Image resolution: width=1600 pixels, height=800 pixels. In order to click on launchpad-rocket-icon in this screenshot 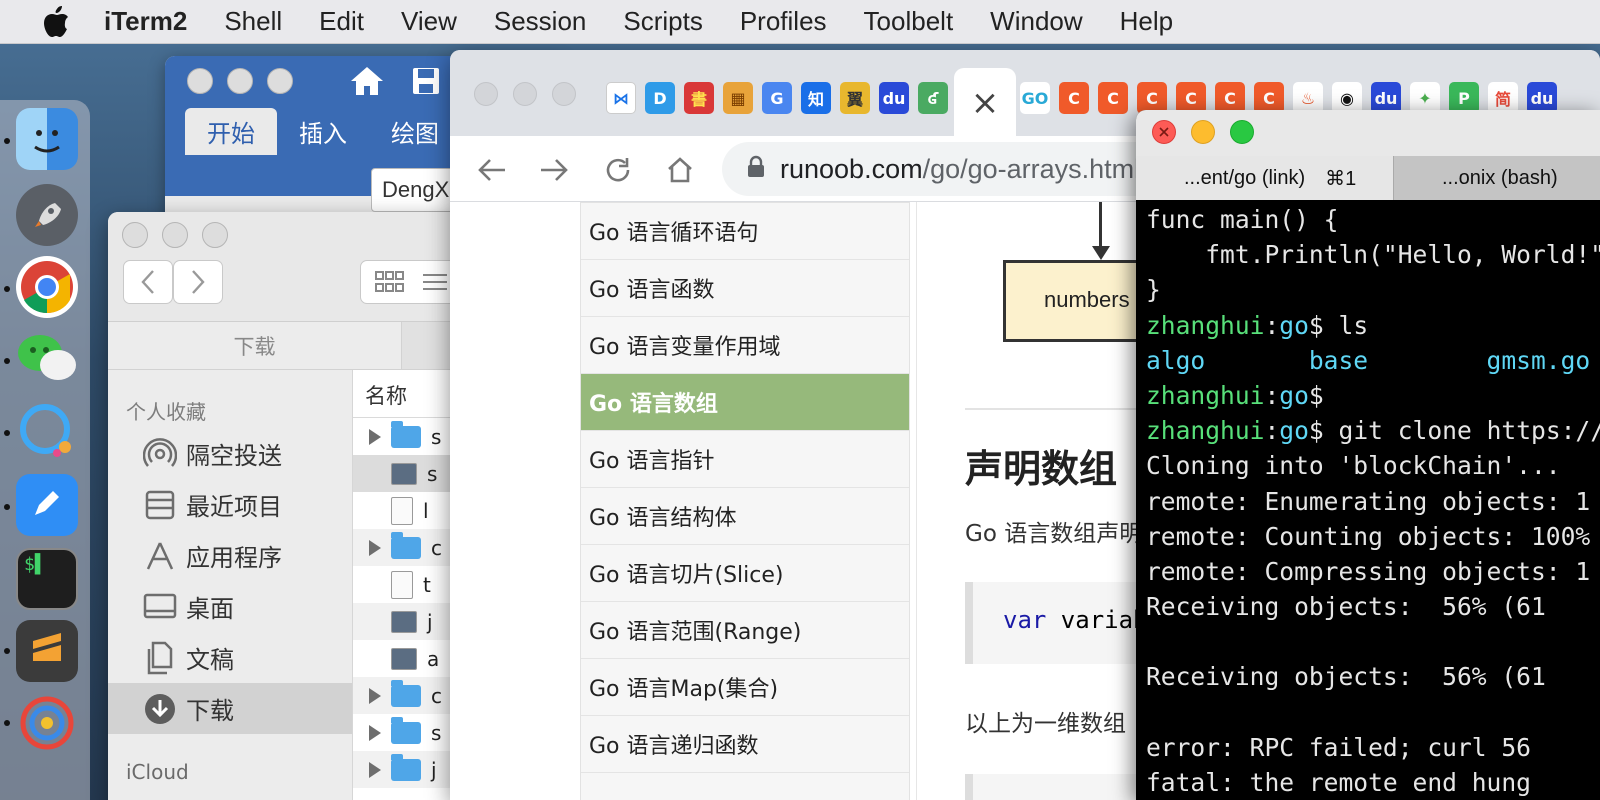, I will do `click(47, 215)`.